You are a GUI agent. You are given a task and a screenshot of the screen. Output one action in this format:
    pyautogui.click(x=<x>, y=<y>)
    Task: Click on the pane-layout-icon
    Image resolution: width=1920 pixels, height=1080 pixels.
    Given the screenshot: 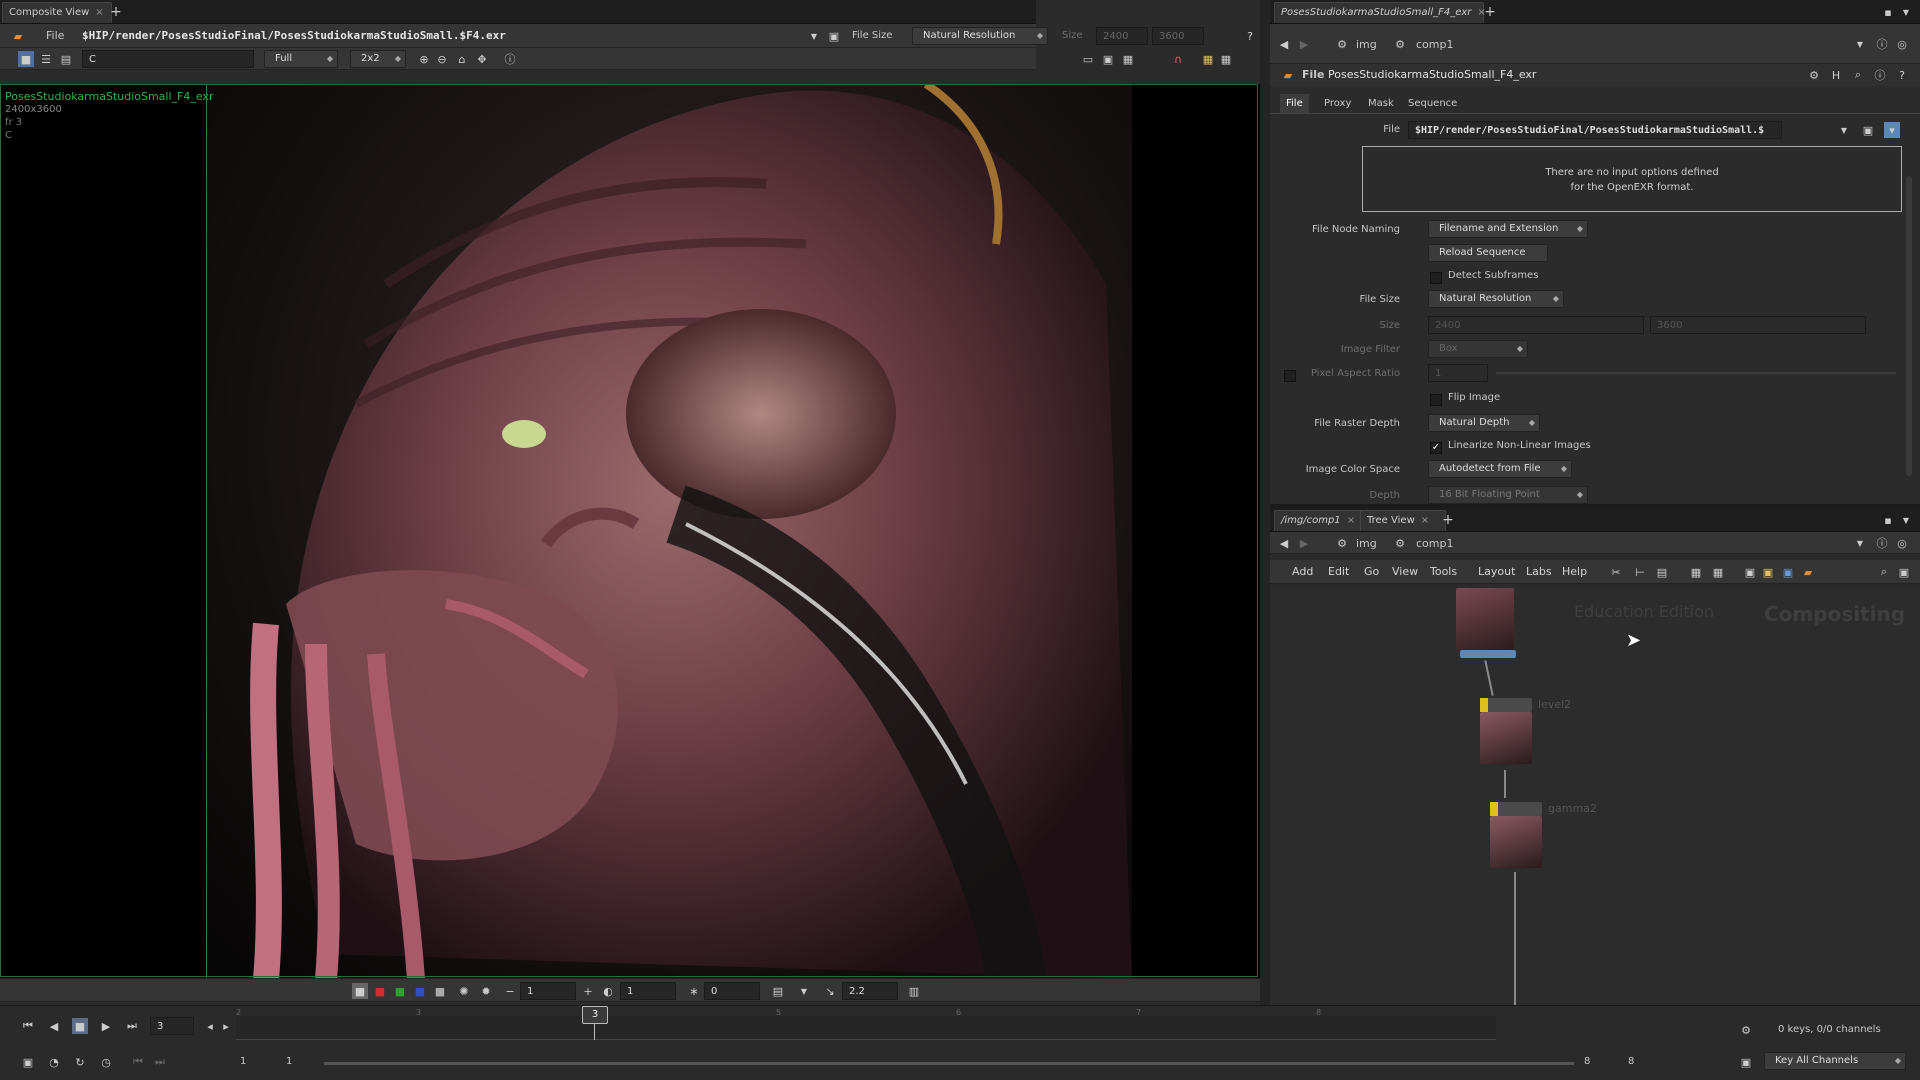 What is the action you would take?
    pyautogui.click(x=1218, y=12)
    